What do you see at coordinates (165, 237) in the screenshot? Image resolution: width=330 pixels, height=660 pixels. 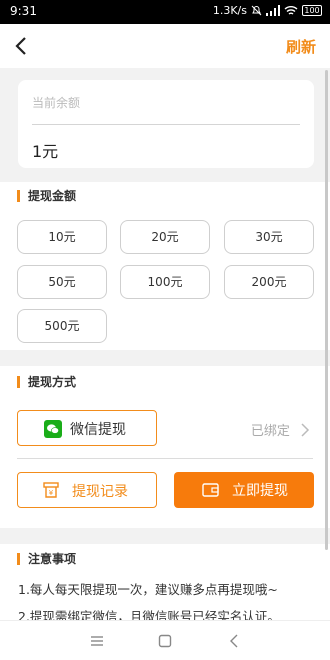 I see `amount-option-20: 20元` at bounding box center [165, 237].